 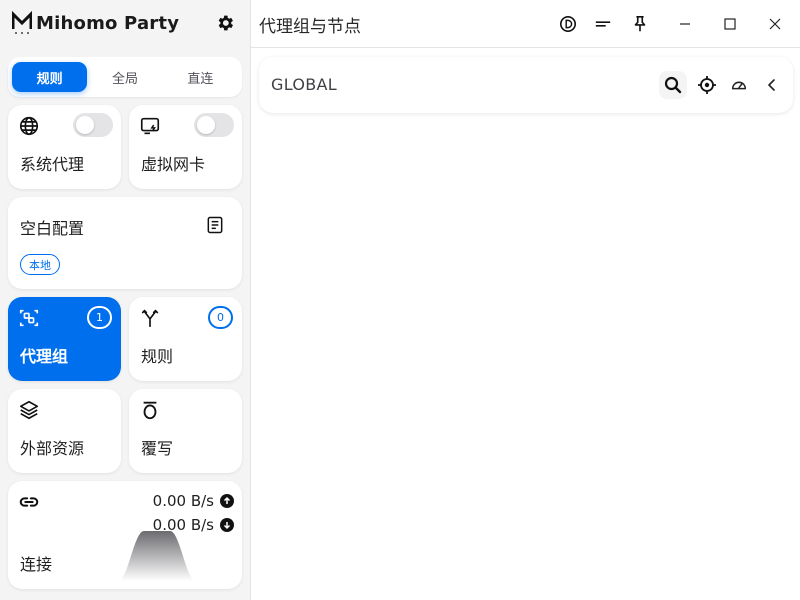 I want to click on delay-test-button, so click(x=739, y=85).